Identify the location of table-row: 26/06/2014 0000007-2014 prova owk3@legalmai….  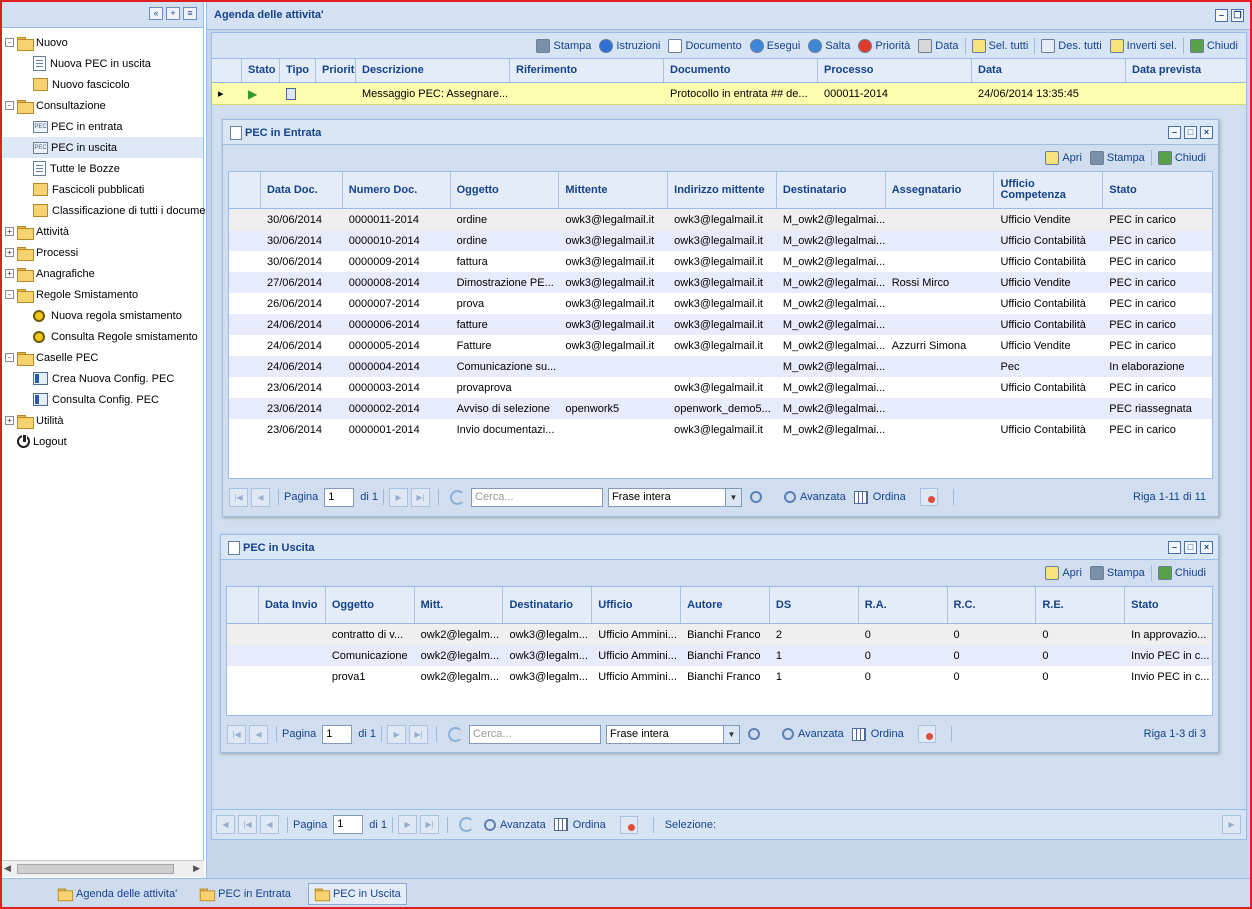
(720, 303).